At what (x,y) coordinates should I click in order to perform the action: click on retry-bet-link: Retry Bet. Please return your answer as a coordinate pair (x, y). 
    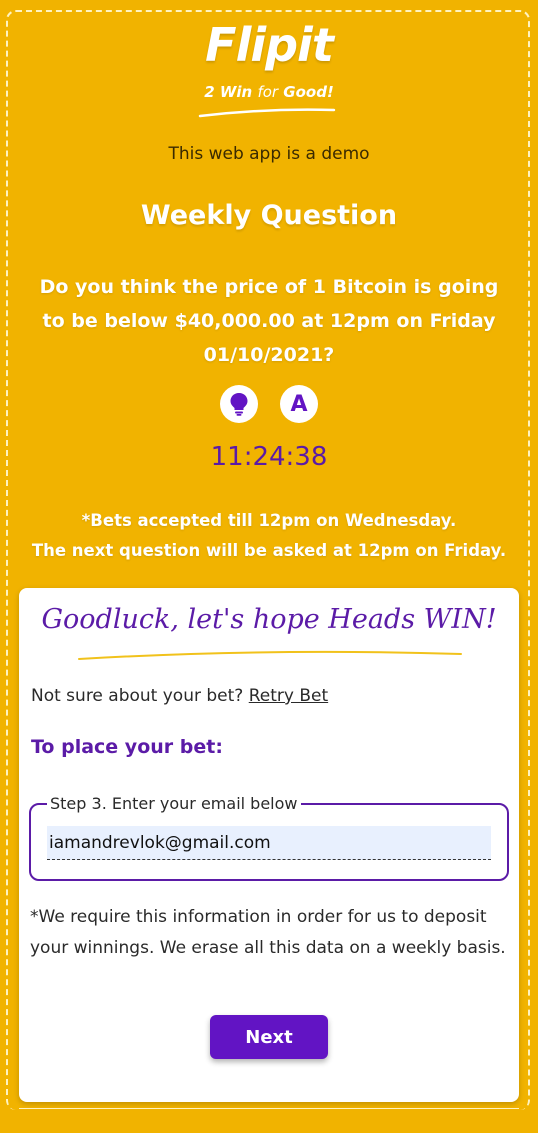
    Looking at the image, I should click on (288, 696).